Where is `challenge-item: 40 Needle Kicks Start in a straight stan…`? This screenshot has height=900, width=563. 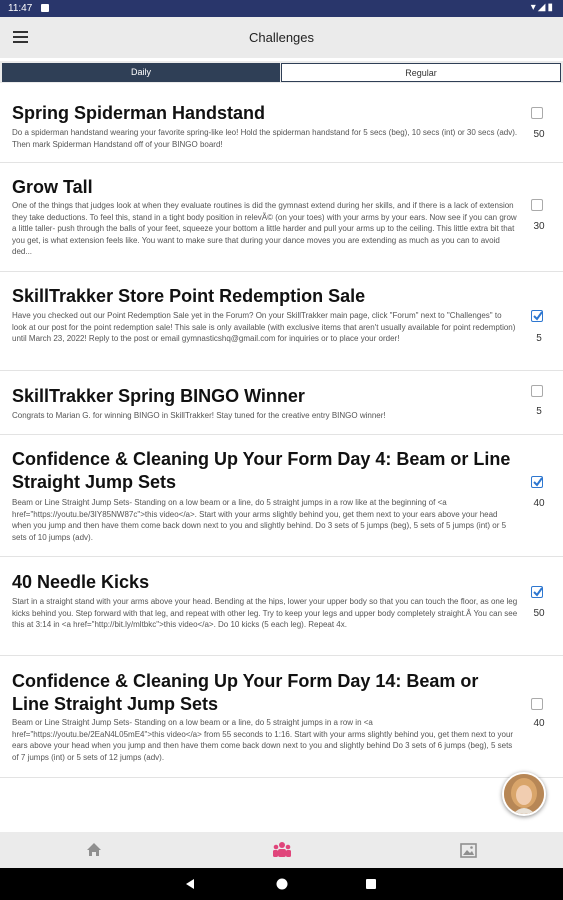 challenge-item: 40 Needle Kicks Start in a straight stan… is located at coordinates (281, 606).